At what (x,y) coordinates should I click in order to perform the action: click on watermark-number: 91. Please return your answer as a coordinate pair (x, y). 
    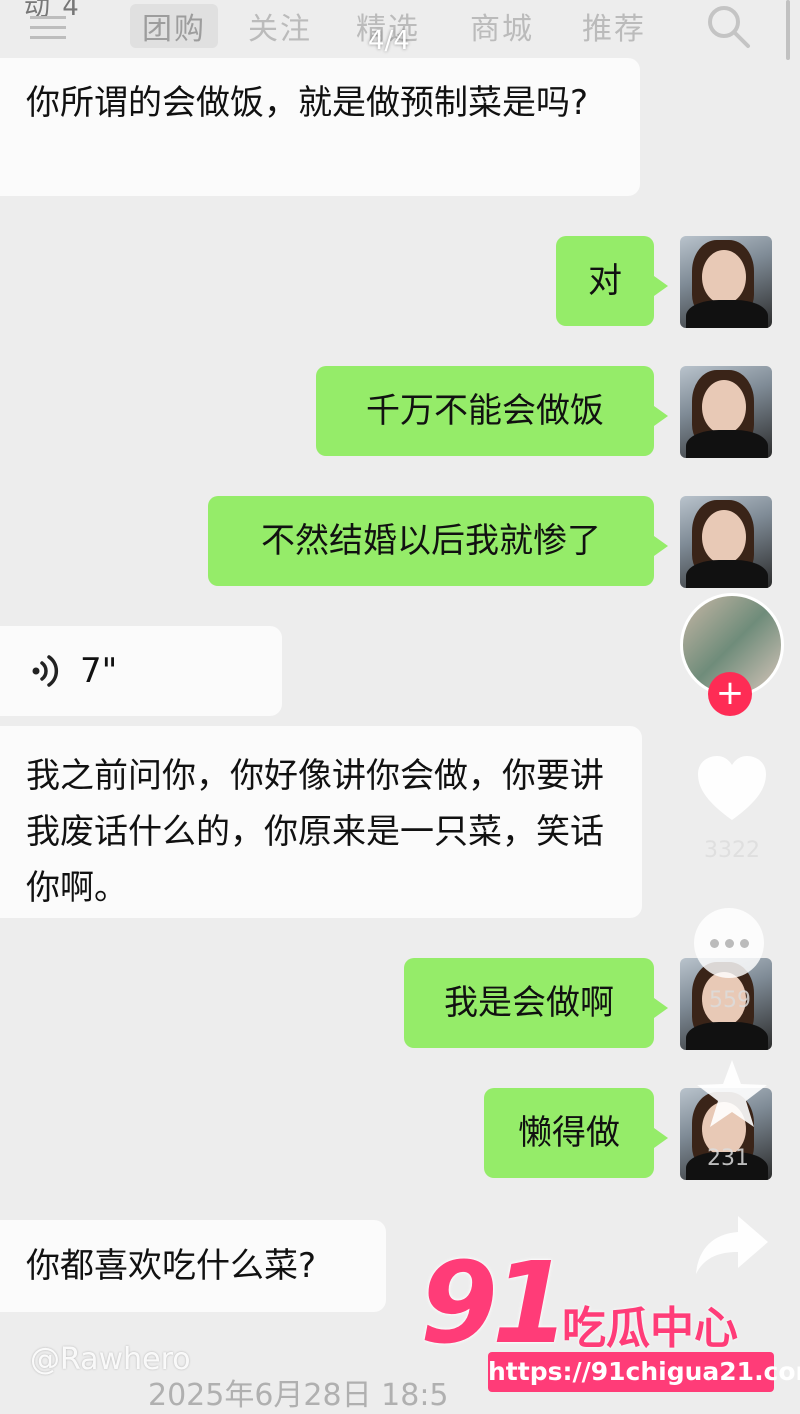
    Looking at the image, I should click on (495, 1304).